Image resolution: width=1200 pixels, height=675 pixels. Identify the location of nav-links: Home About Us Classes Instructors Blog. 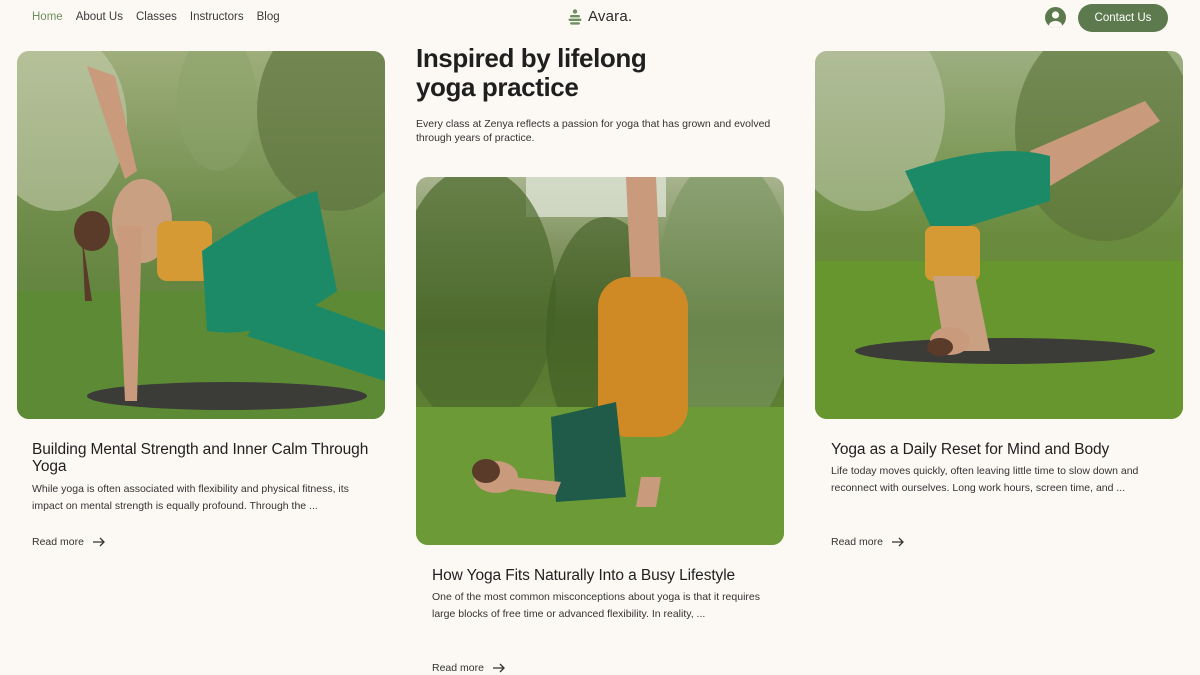
(156, 17).